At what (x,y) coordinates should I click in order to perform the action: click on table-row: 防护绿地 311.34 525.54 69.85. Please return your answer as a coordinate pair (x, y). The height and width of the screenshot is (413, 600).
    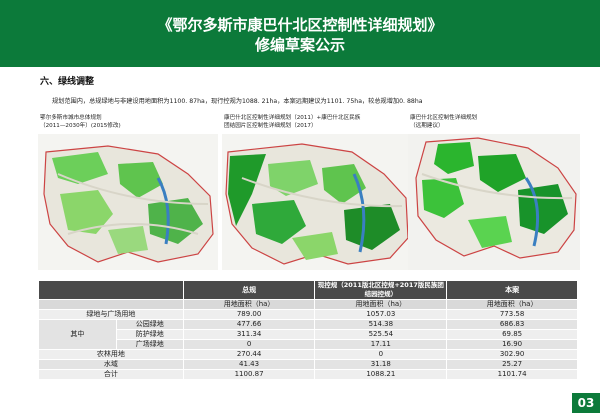
    Looking at the image, I should click on (308, 334).